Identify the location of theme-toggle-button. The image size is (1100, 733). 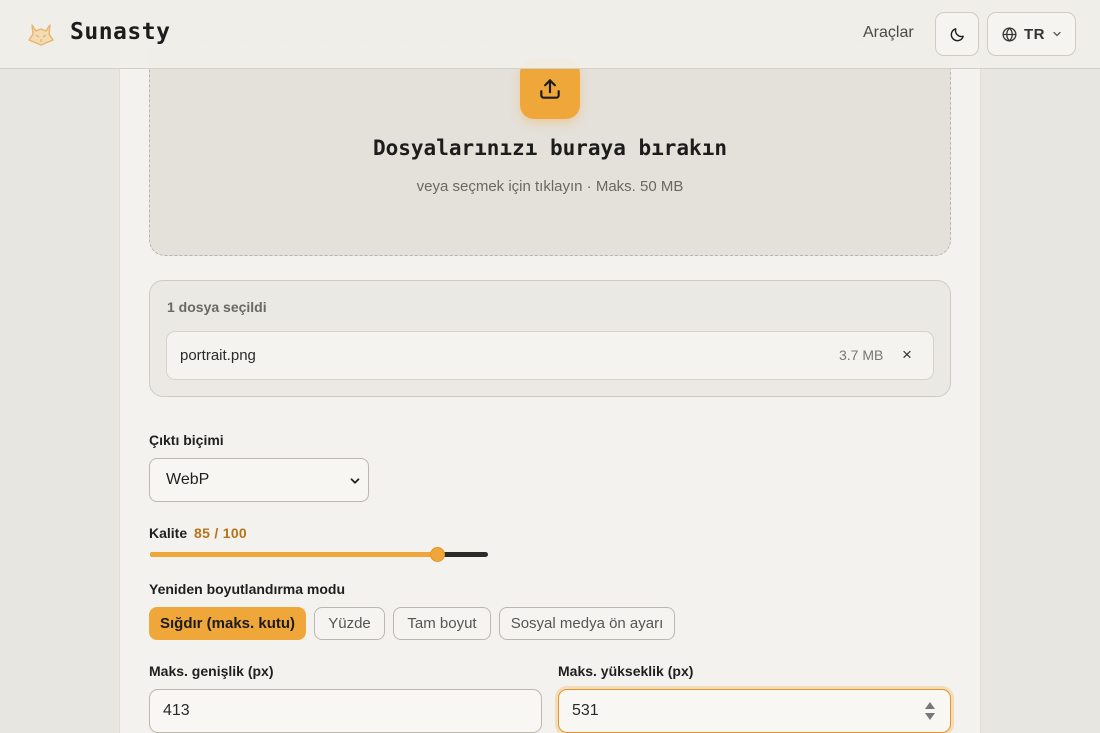
(957, 34).